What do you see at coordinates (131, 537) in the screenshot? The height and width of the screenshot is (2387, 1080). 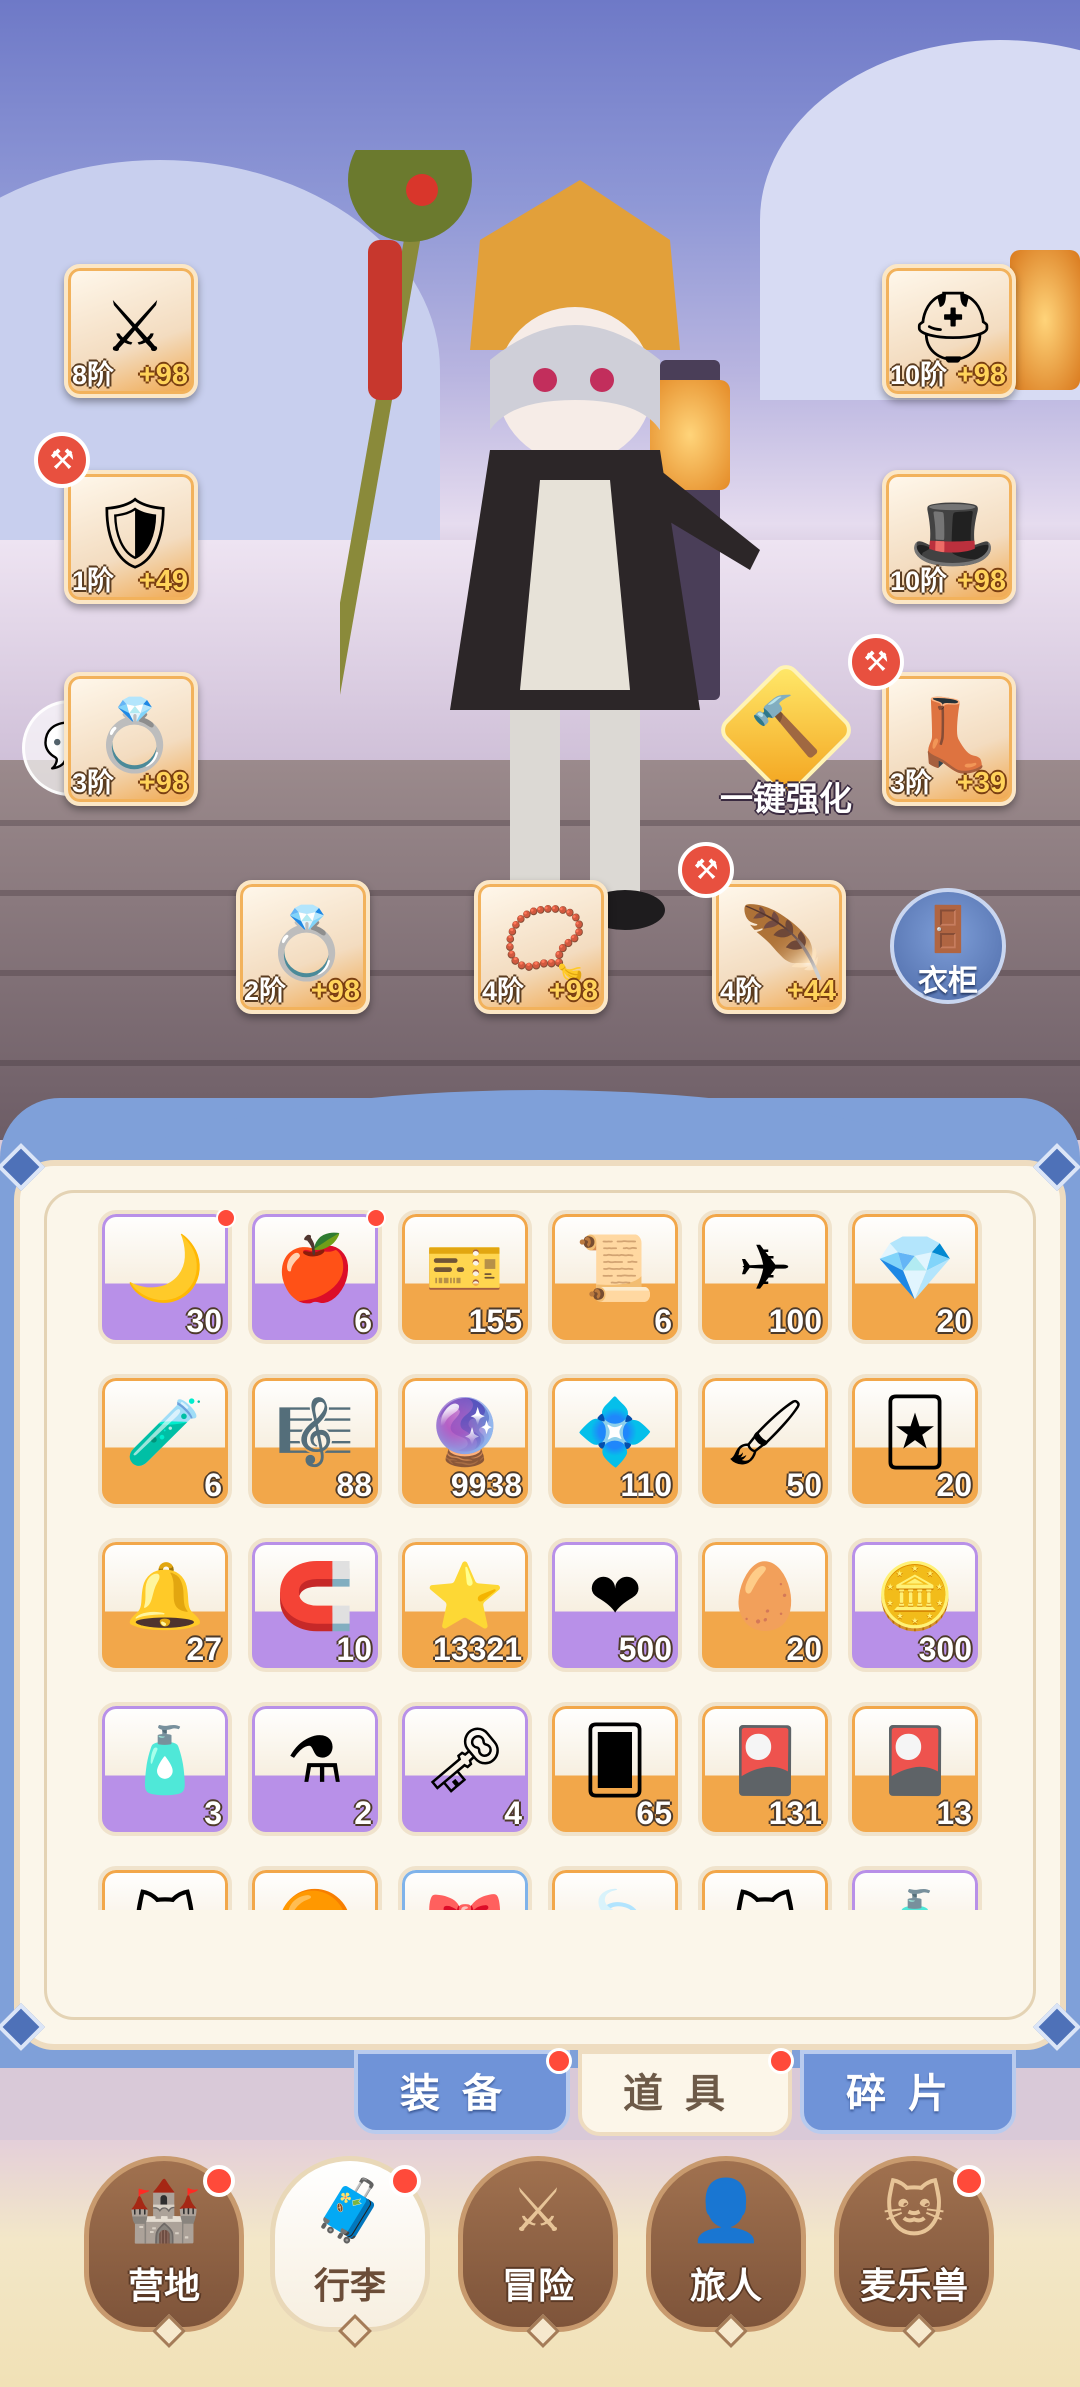 I see `equip-slot-armor: 🛡 1阶 +49` at bounding box center [131, 537].